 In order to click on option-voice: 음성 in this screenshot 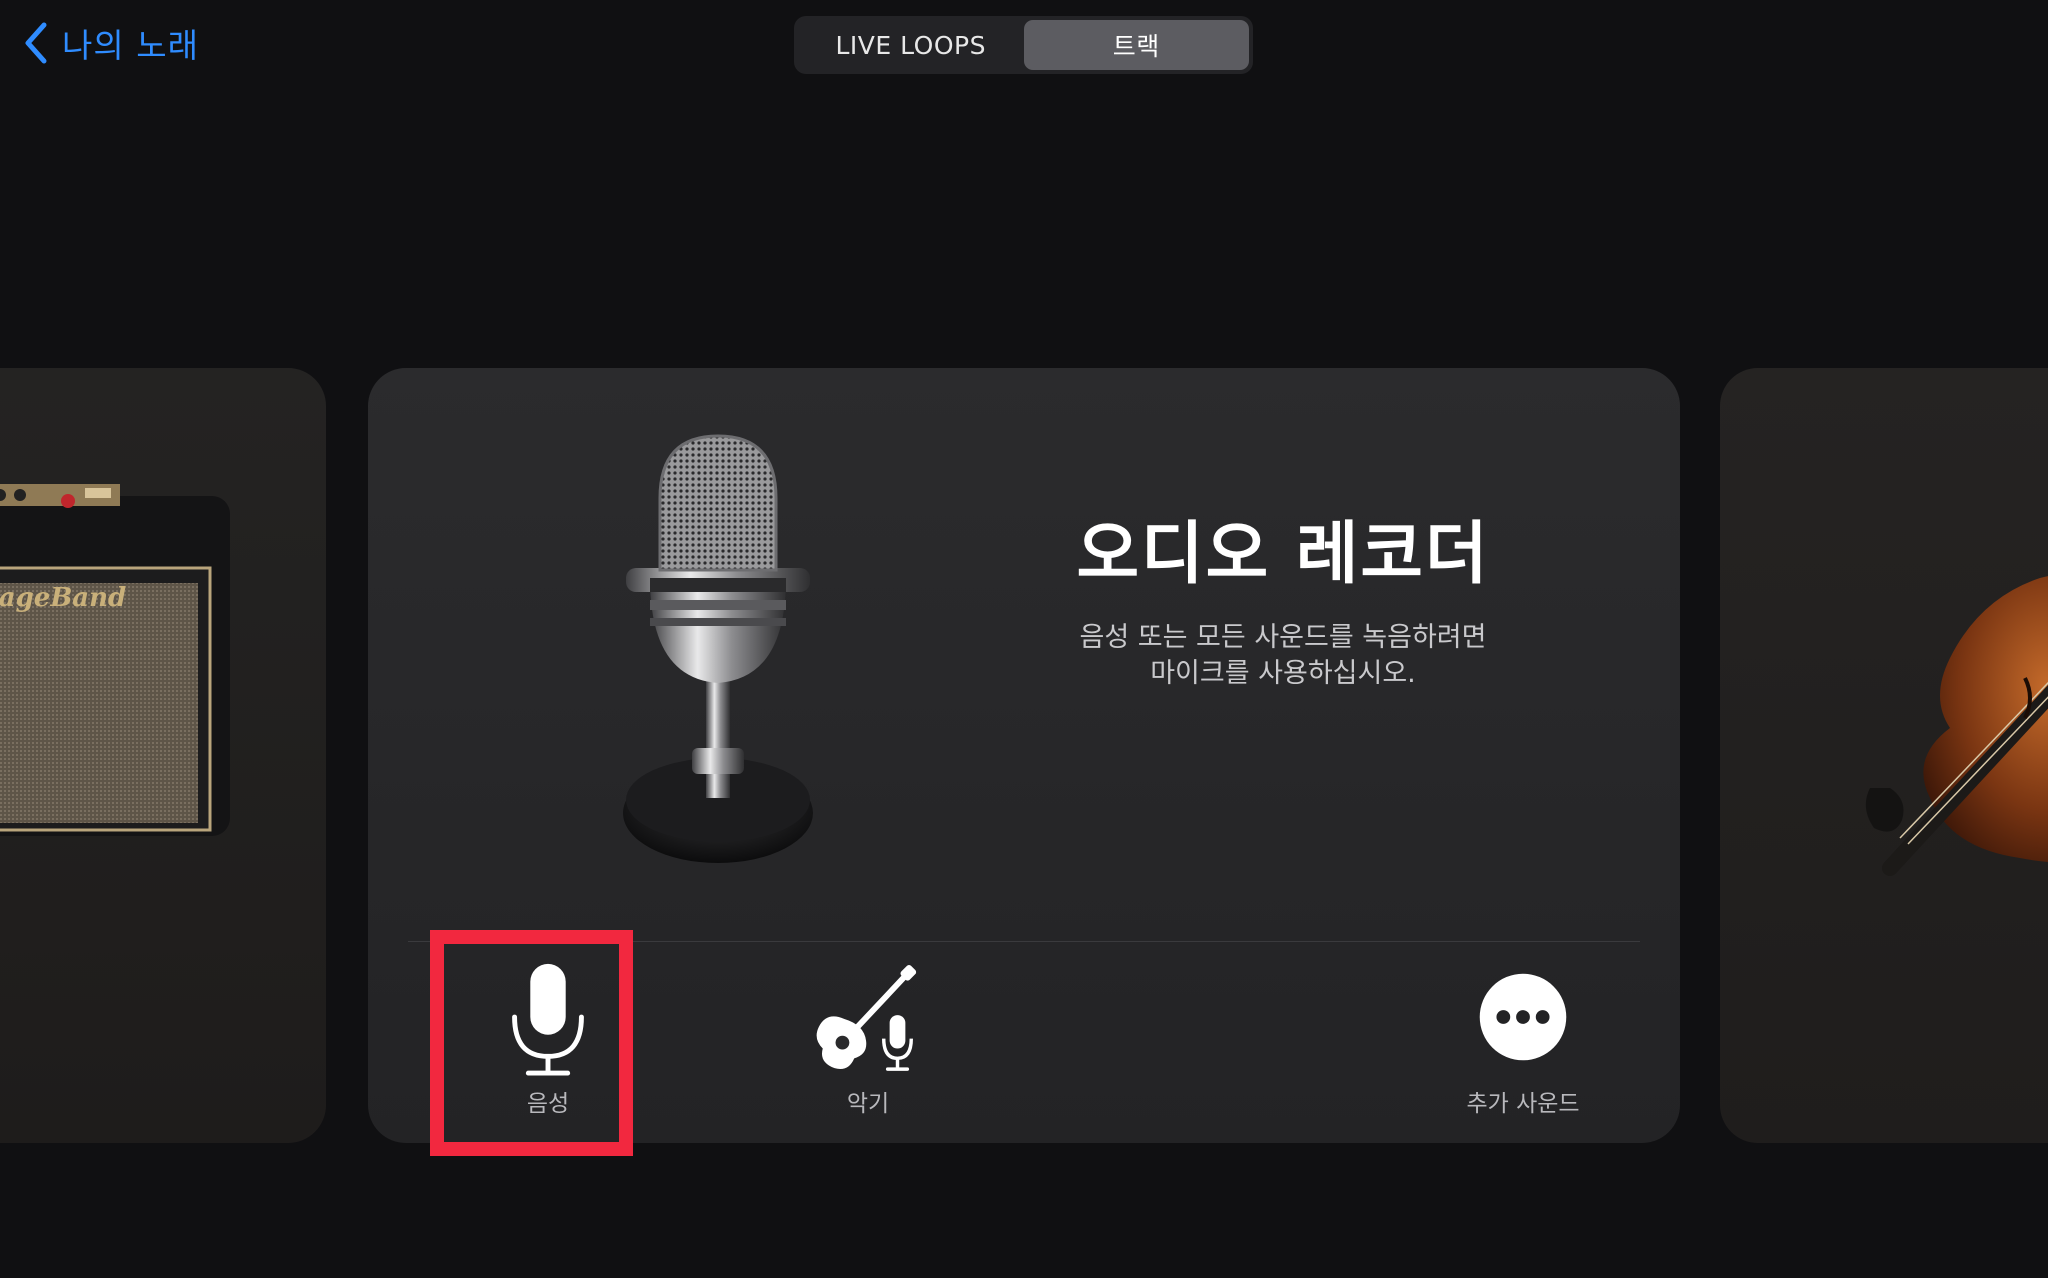, I will do `click(548, 1038)`.